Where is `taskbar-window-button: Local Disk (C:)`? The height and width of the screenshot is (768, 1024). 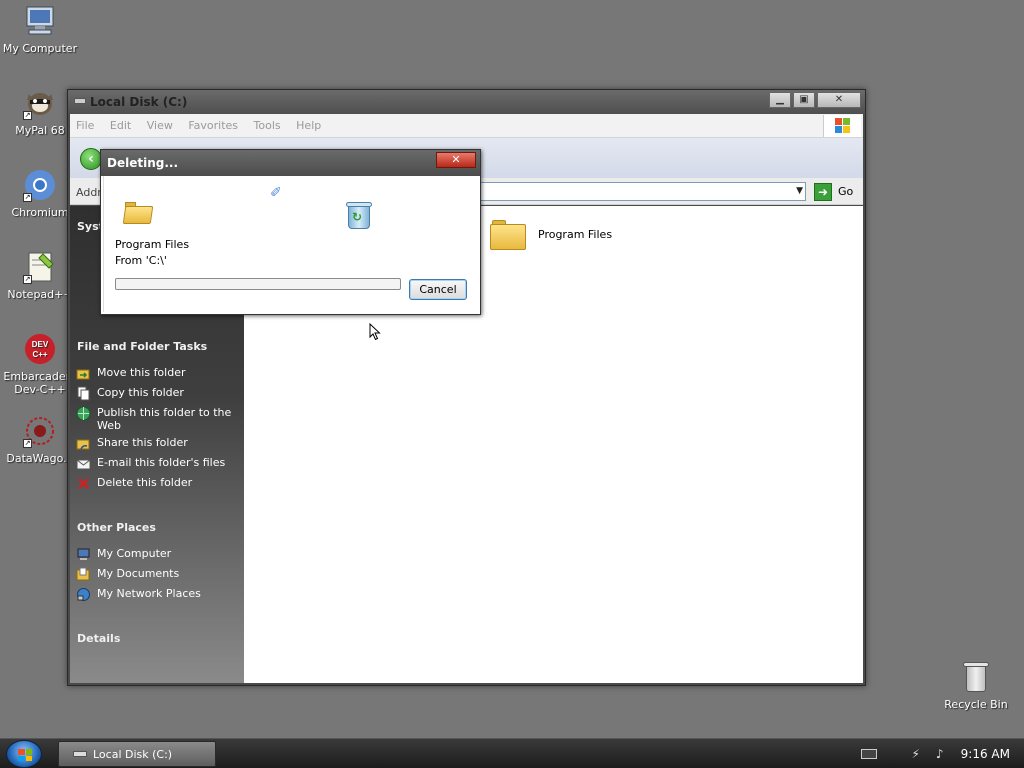 taskbar-window-button: Local Disk (C:) is located at coordinates (137, 754).